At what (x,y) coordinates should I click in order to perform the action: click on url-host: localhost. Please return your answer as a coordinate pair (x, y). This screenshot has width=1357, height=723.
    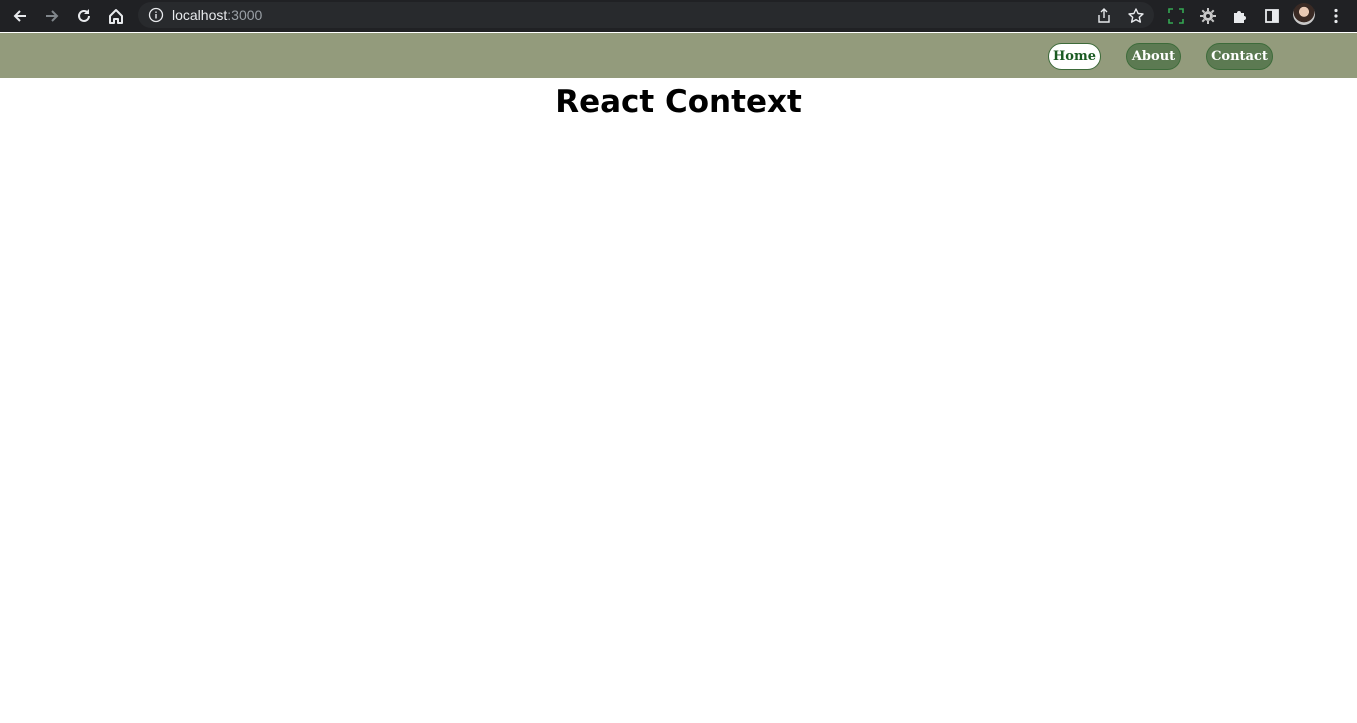
    Looking at the image, I should click on (200, 15).